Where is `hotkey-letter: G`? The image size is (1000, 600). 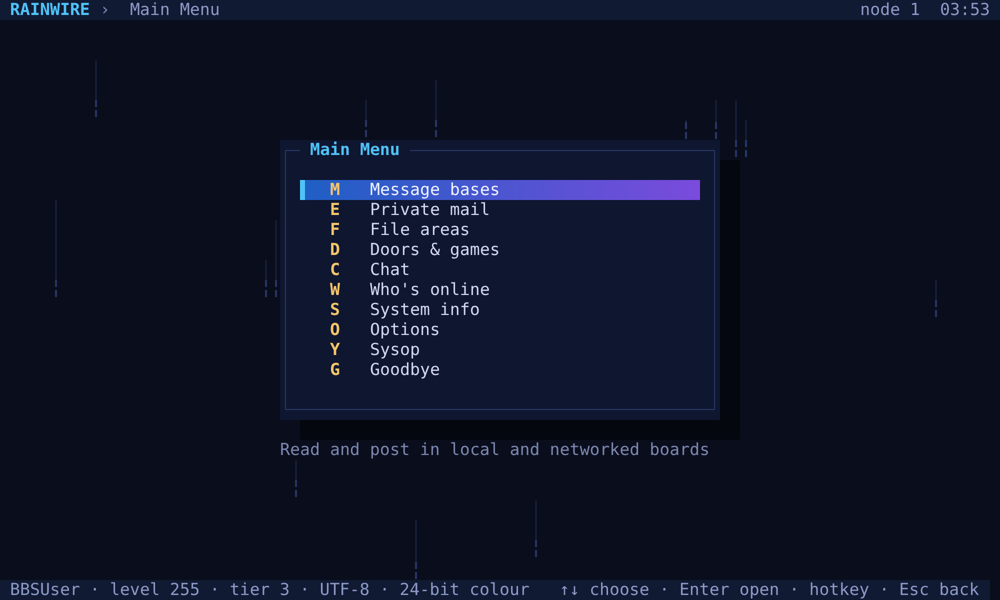 hotkey-letter: G is located at coordinates (335, 370).